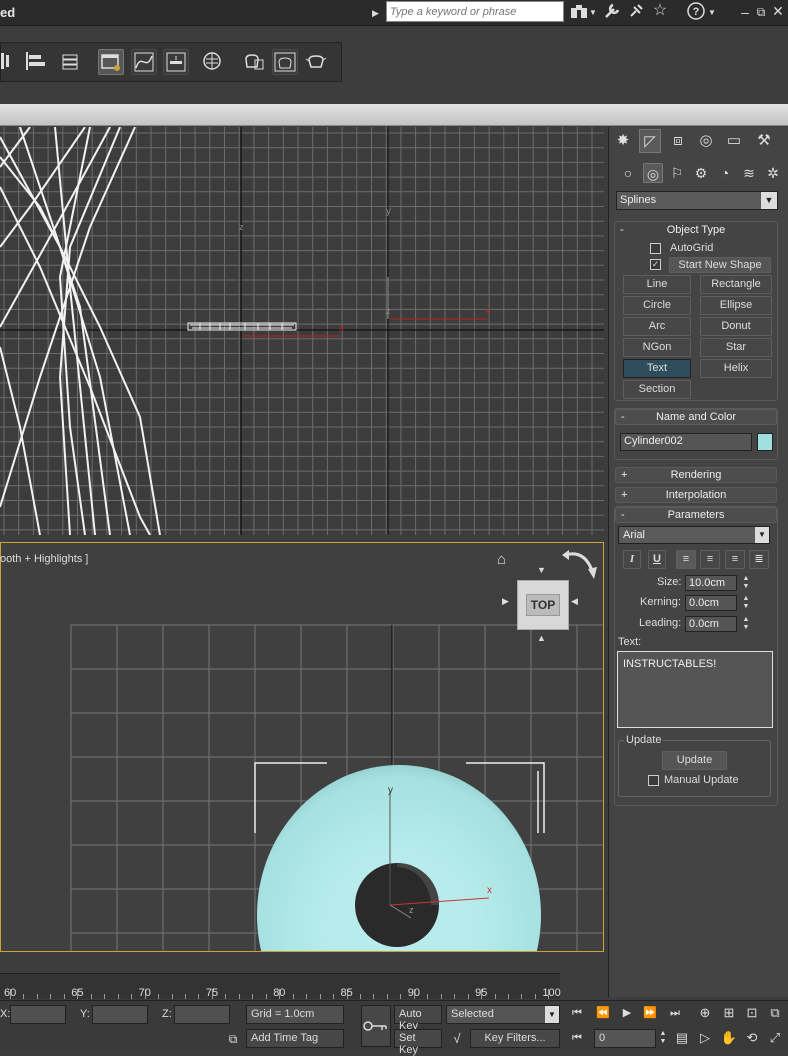 The height and width of the screenshot is (1056, 788). Describe the element at coordinates (695, 689) in the screenshot. I see `text-input: INSTRUCTABLES!` at that location.